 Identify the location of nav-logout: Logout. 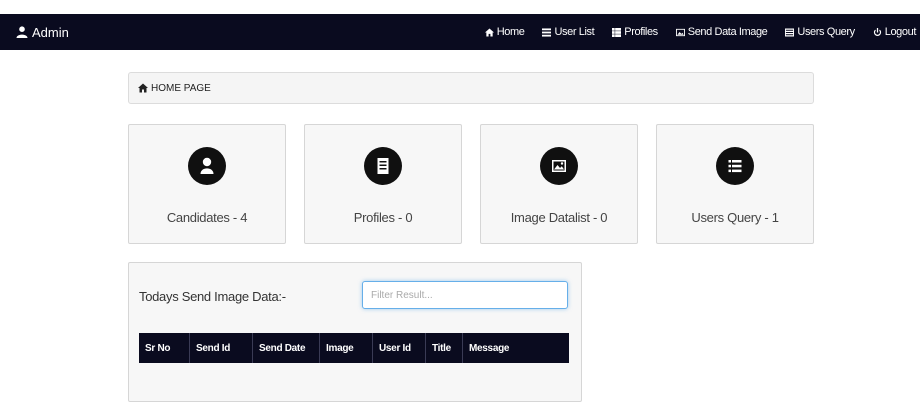
(894, 32).